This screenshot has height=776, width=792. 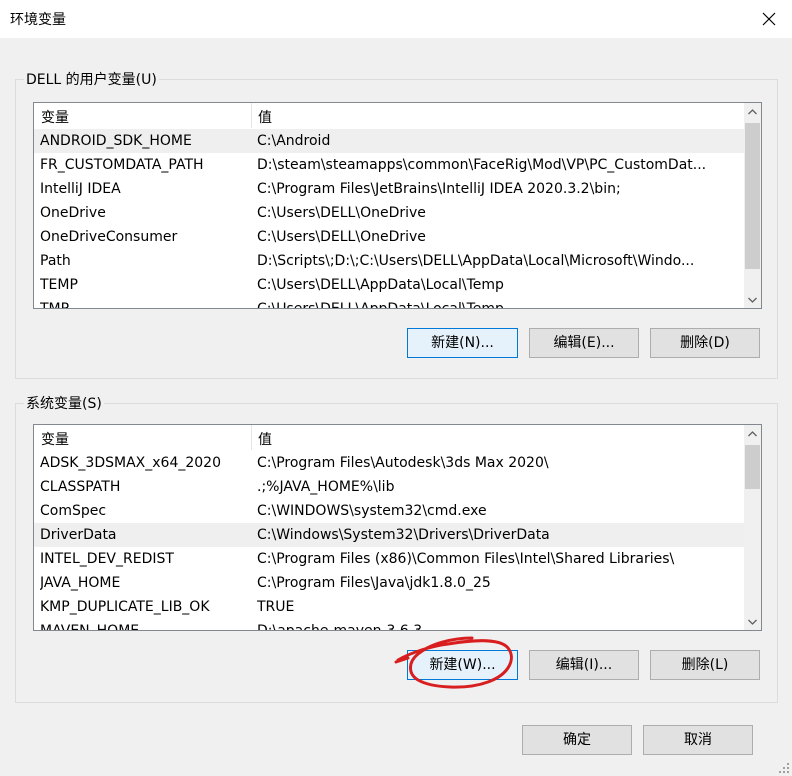 What do you see at coordinates (496, 624) in the screenshot?
I see `var-value: D:\apache-maven-3.6.3` at bounding box center [496, 624].